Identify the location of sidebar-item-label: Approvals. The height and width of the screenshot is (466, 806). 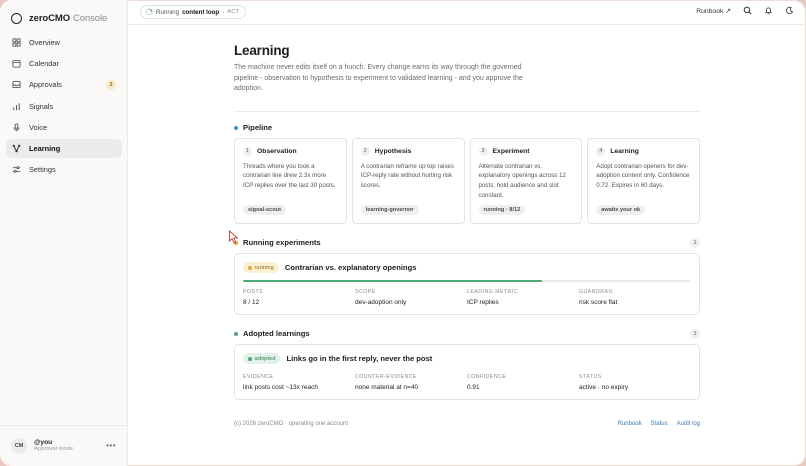
(45, 85).